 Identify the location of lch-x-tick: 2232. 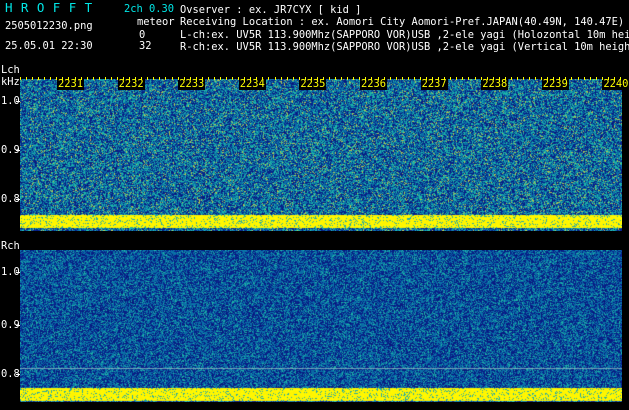
(131, 84).